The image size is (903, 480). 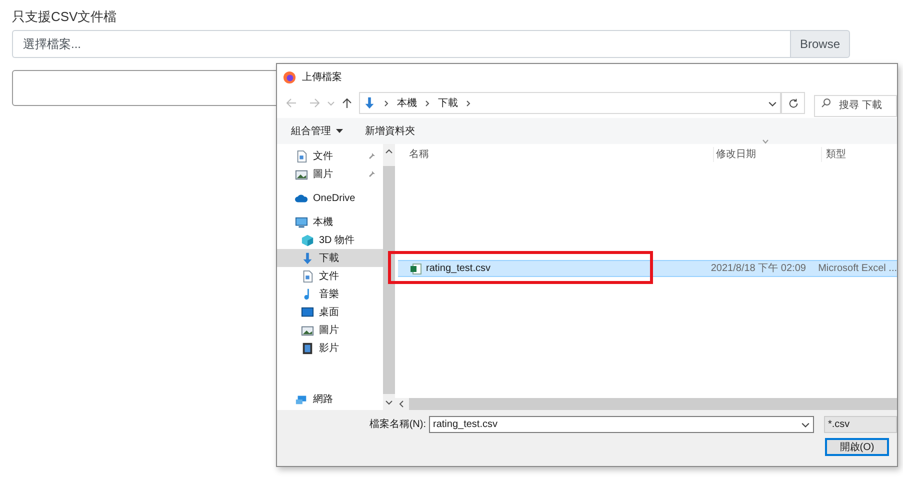 What do you see at coordinates (758, 269) in the screenshot?
I see `file-date: 2021/8/18 下午 02:09` at bounding box center [758, 269].